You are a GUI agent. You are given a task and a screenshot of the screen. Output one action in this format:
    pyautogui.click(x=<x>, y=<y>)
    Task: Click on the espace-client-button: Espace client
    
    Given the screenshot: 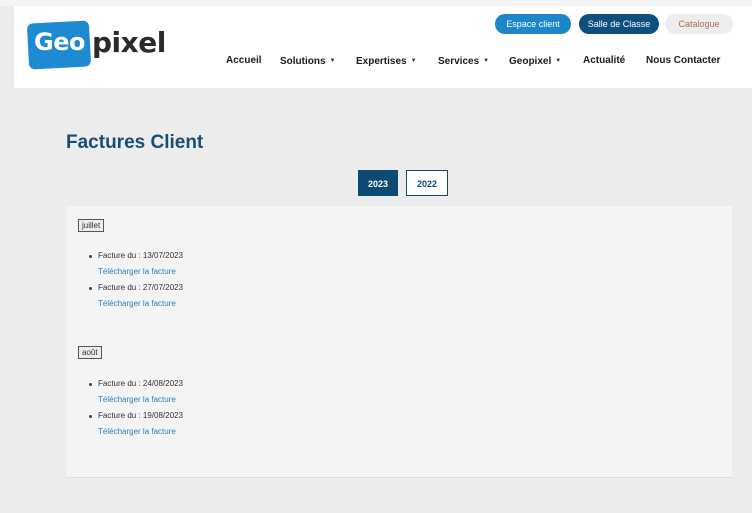 What is the action you would take?
    pyautogui.click(x=533, y=24)
    